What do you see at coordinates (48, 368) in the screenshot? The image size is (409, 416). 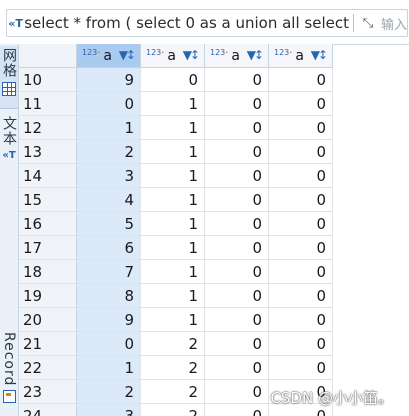 I see `row-number: 22` at bounding box center [48, 368].